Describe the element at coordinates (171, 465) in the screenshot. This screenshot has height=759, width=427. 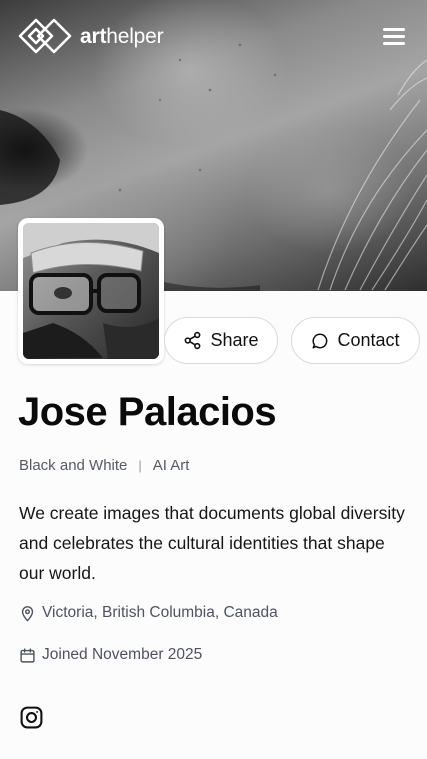
I see `tag-ai-art: AI Art` at that location.